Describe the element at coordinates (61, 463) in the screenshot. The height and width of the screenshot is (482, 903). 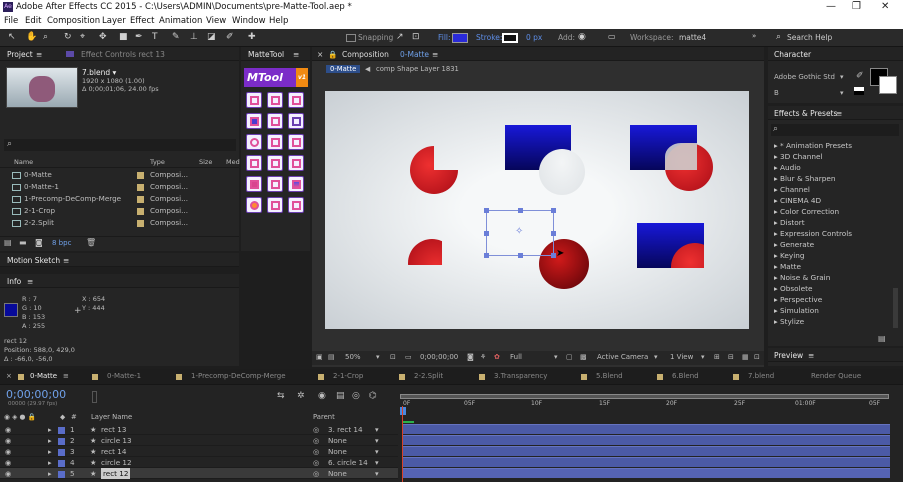
I see `layer-label-color` at that location.